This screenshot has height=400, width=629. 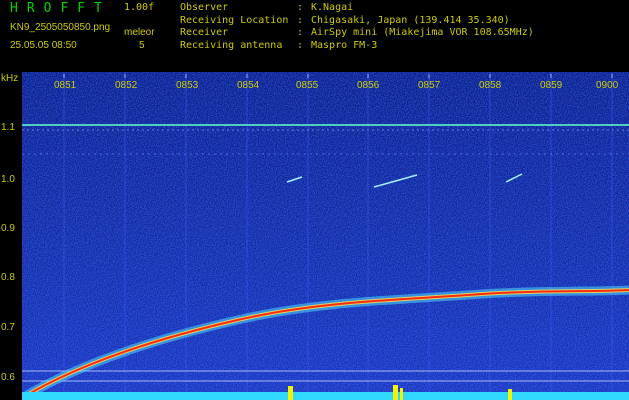 What do you see at coordinates (279, 45) in the screenshot?
I see `info-row-antenna: Receiving antenna: Maspro FM-3` at bounding box center [279, 45].